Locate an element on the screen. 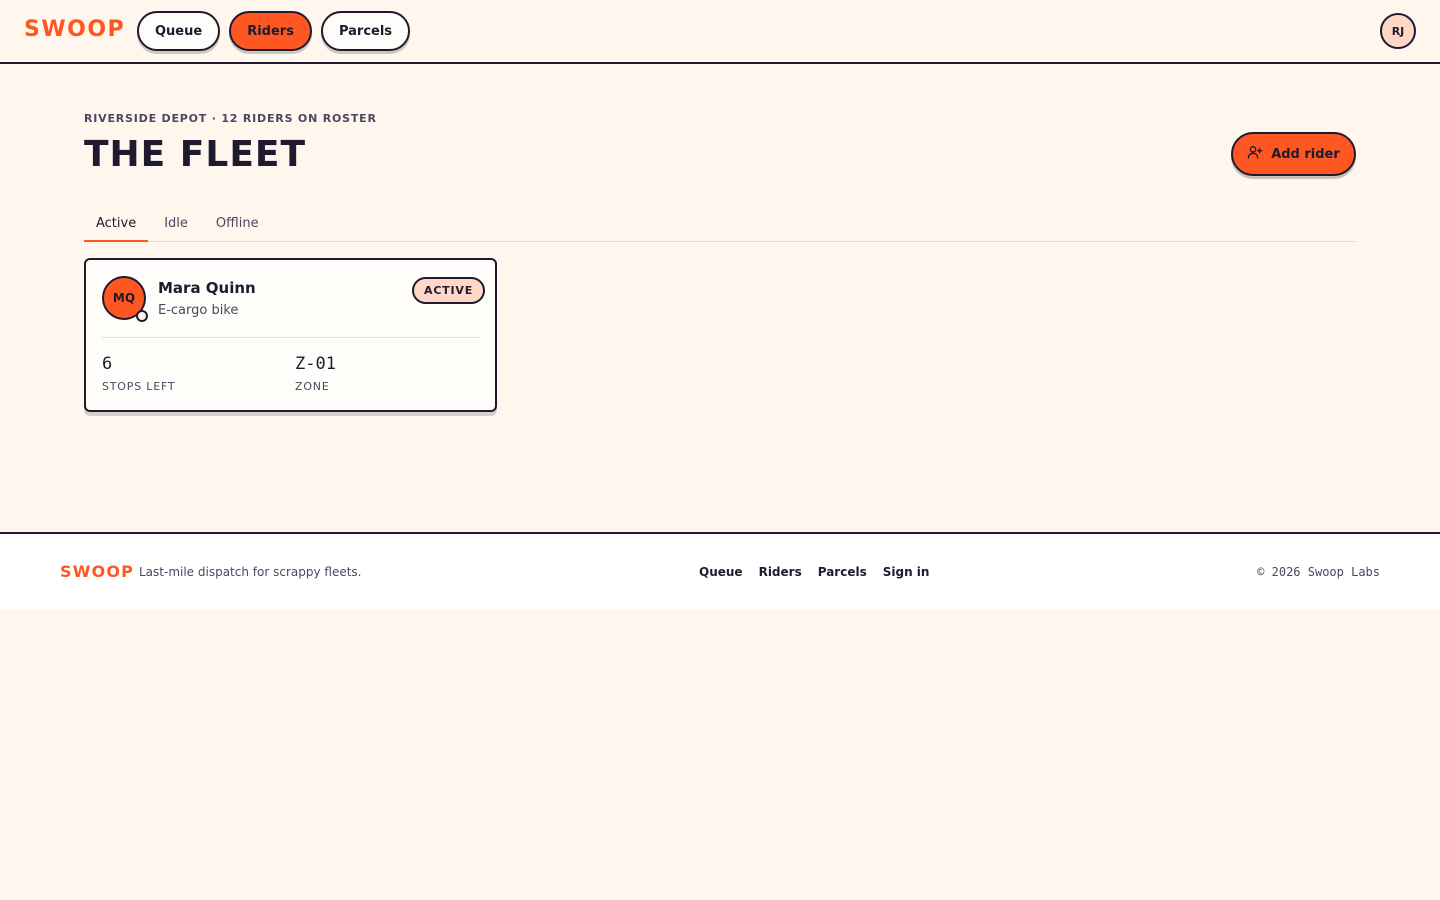  status-tabs: Active Idle Offline is located at coordinates (720, 225).